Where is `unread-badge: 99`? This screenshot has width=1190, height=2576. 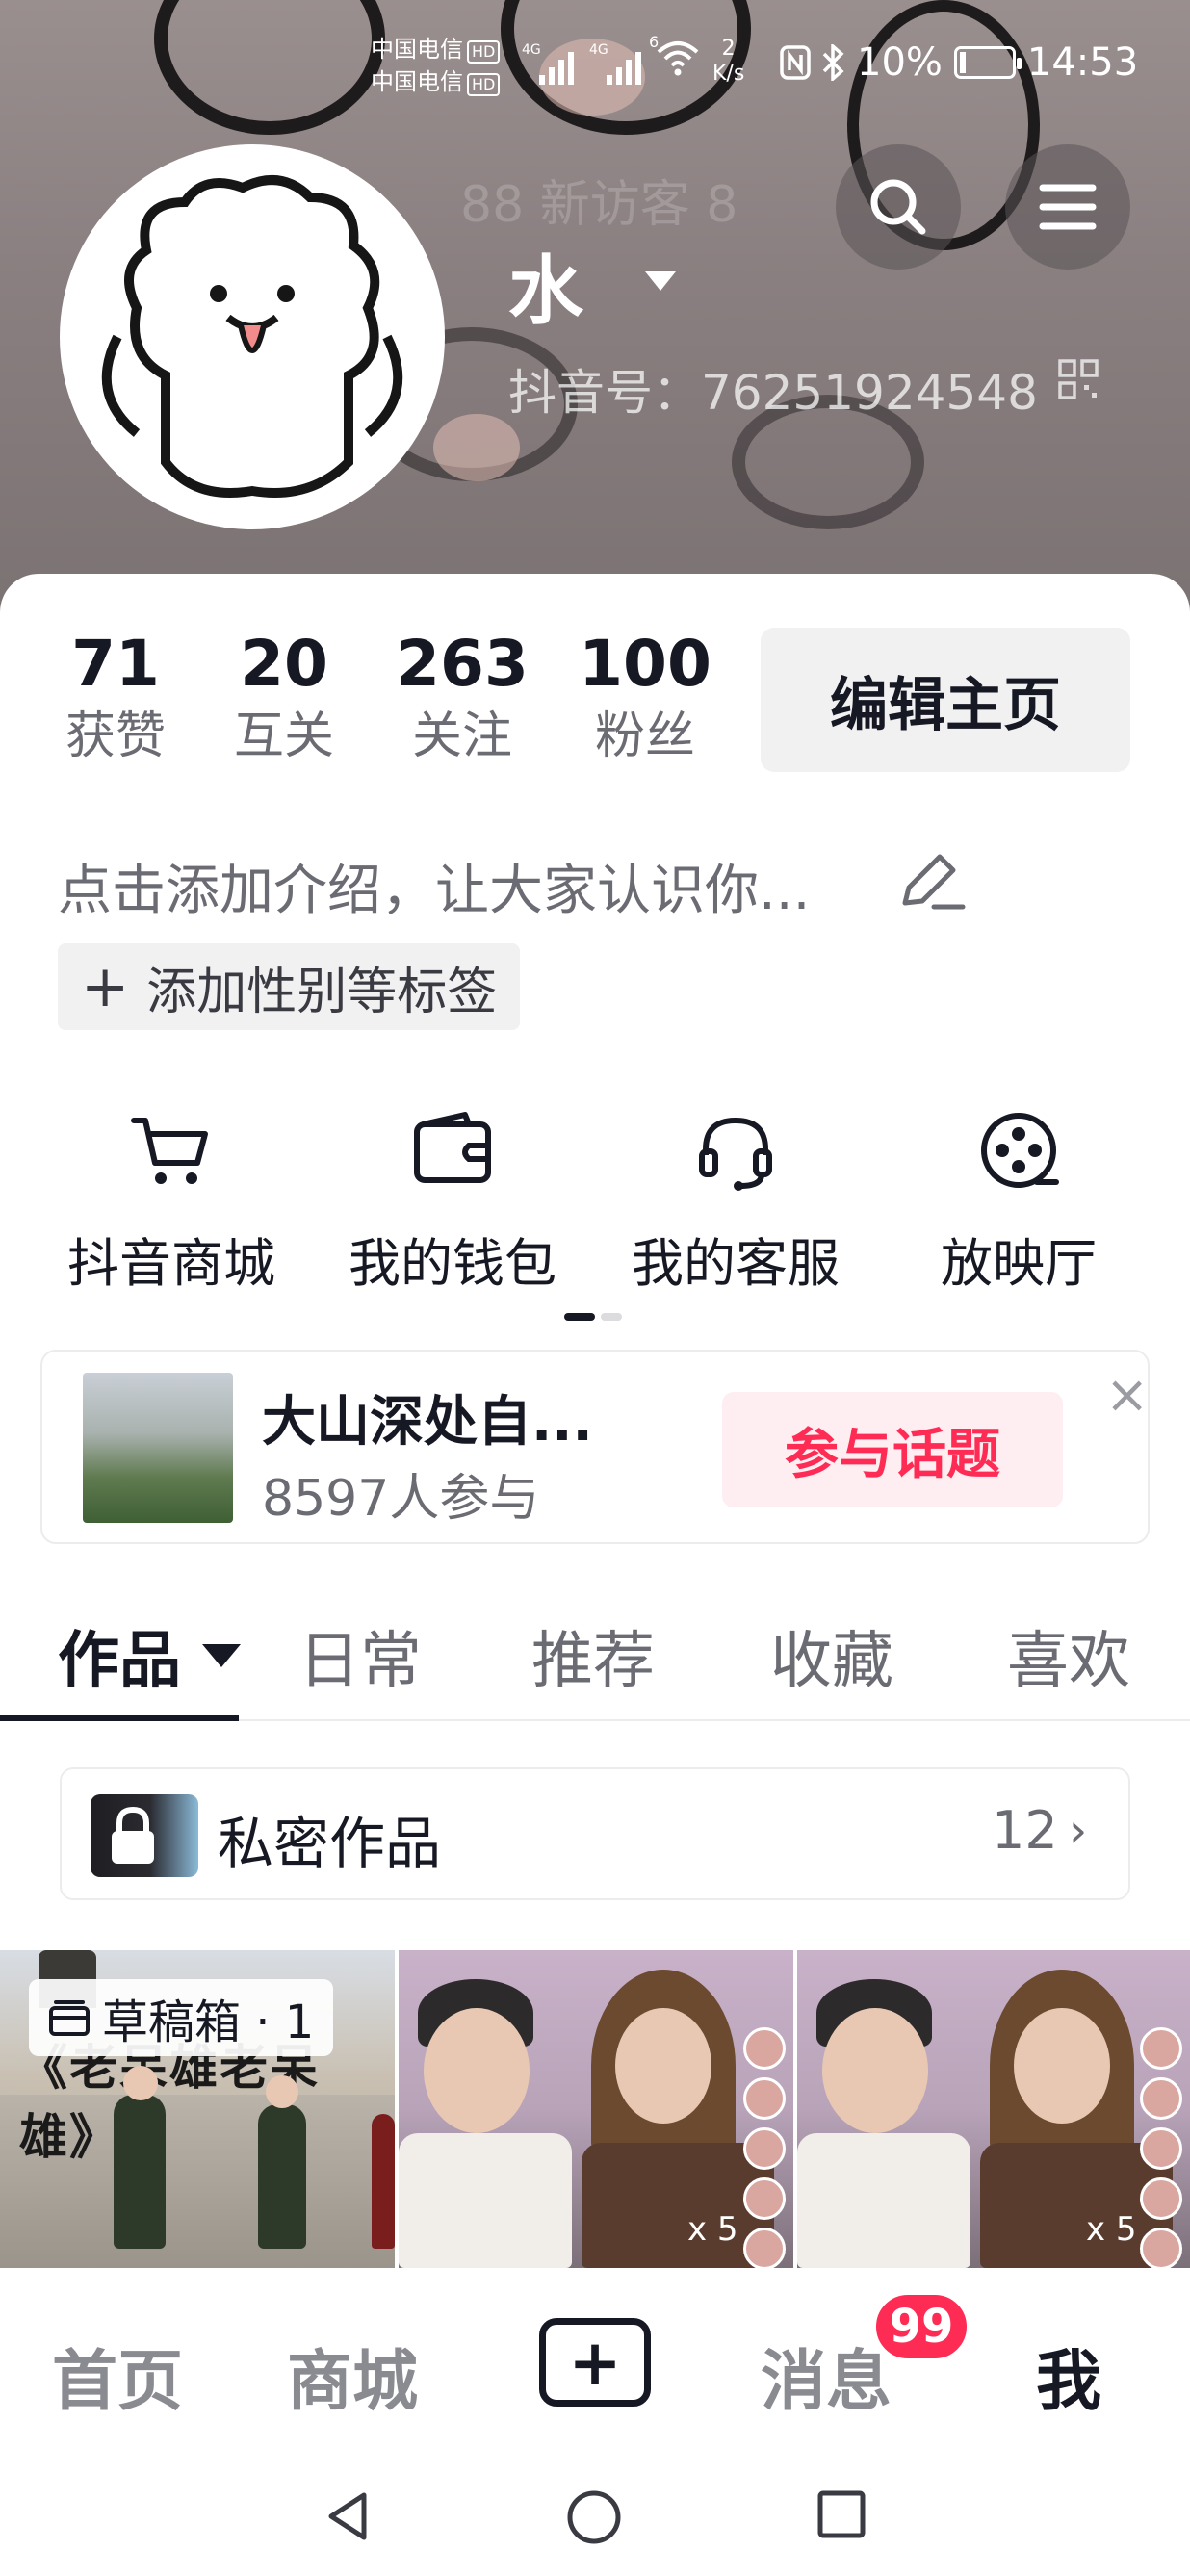 unread-badge: 99 is located at coordinates (921, 2327).